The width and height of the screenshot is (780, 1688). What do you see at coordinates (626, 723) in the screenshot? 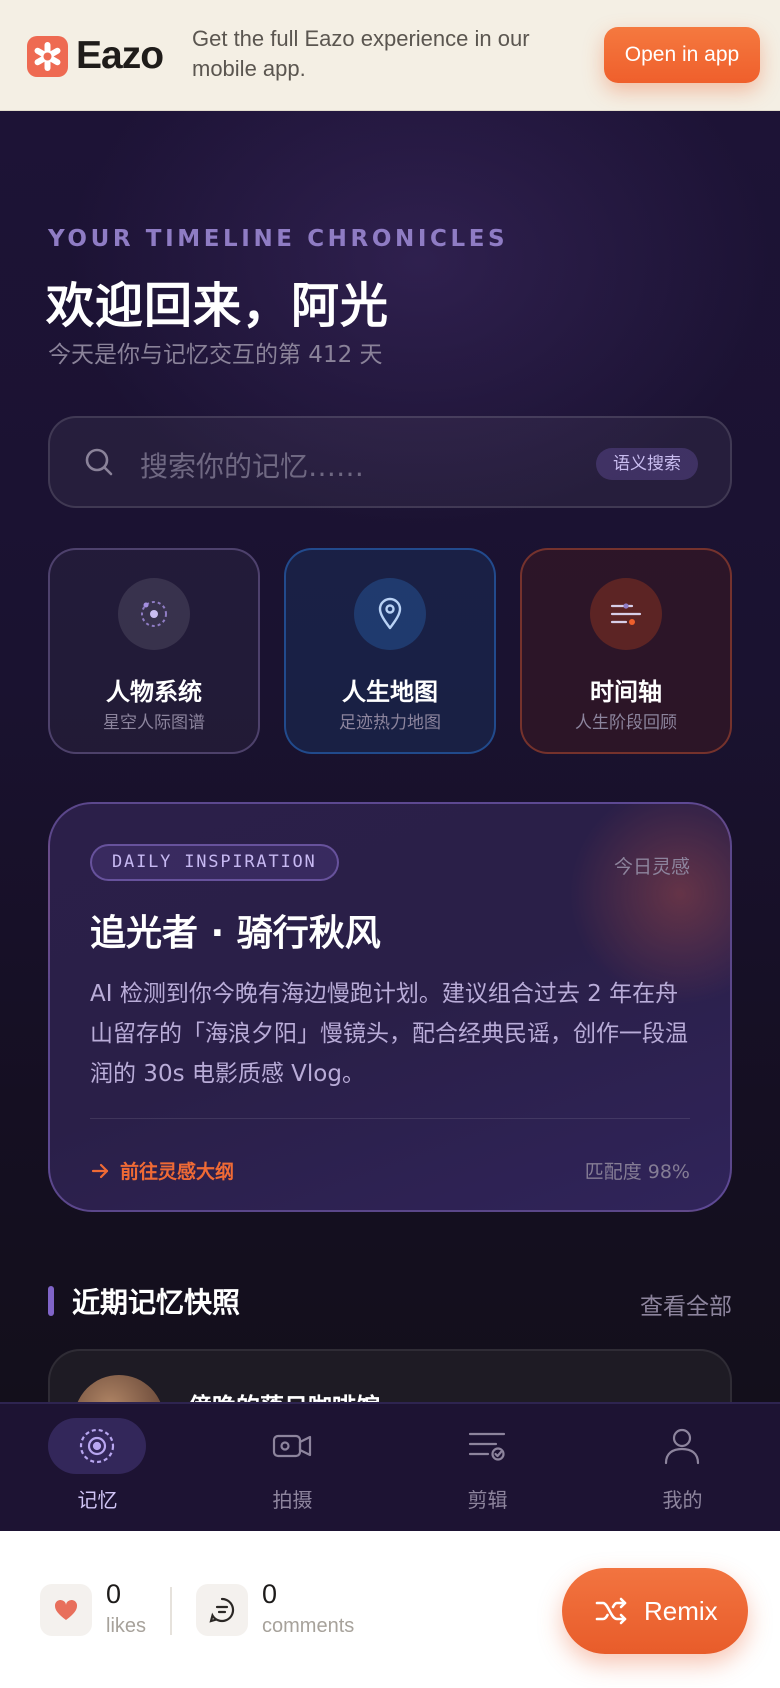
I see `feature-subtitle: 人生阶段回顾` at bounding box center [626, 723].